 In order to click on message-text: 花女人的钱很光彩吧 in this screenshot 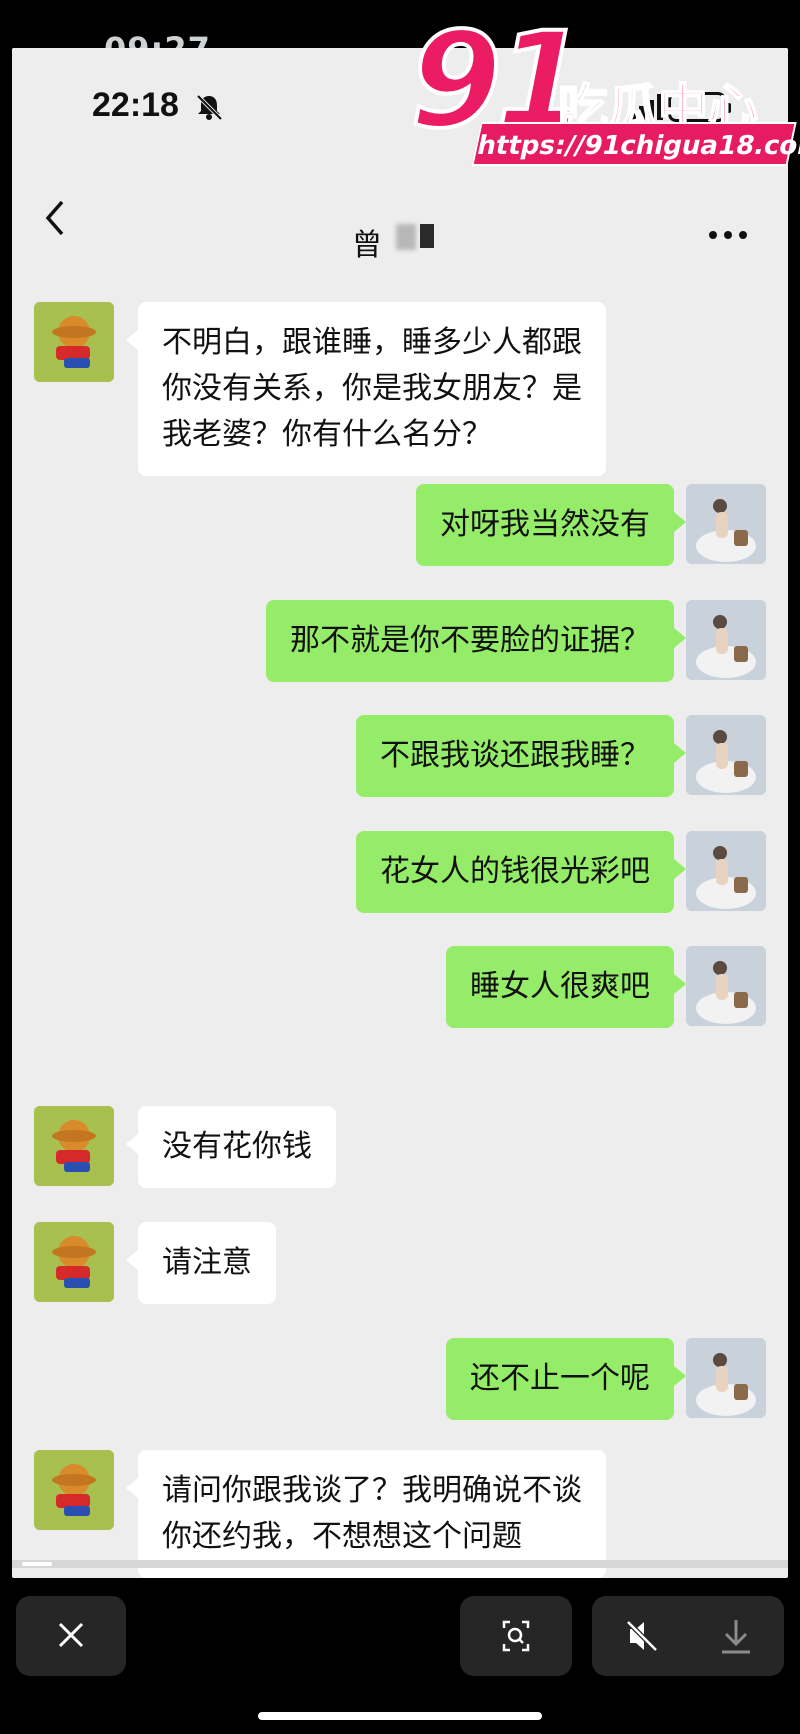, I will do `click(515, 871)`.